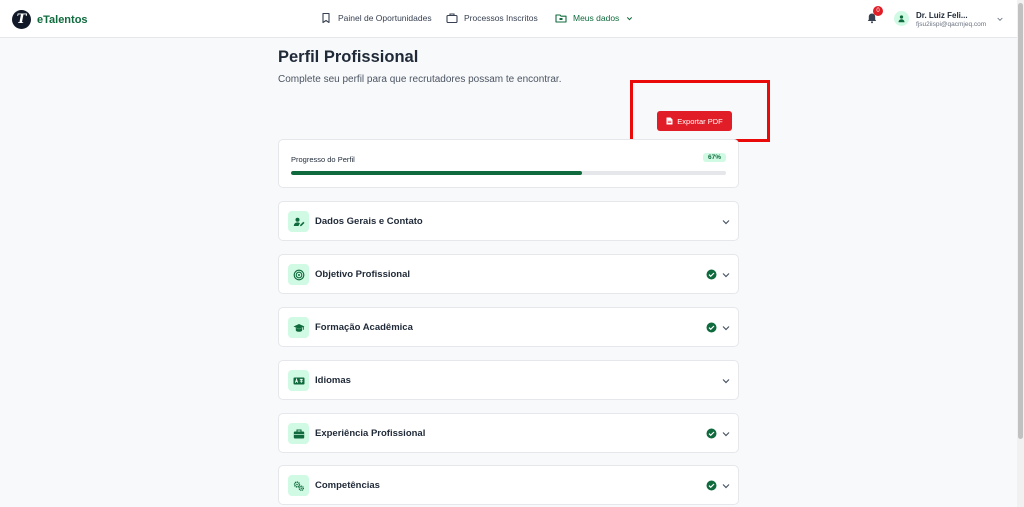 The height and width of the screenshot is (507, 1024). Describe the element at coordinates (363, 274) in the screenshot. I see `section-title: Objetivo Profissional` at that location.